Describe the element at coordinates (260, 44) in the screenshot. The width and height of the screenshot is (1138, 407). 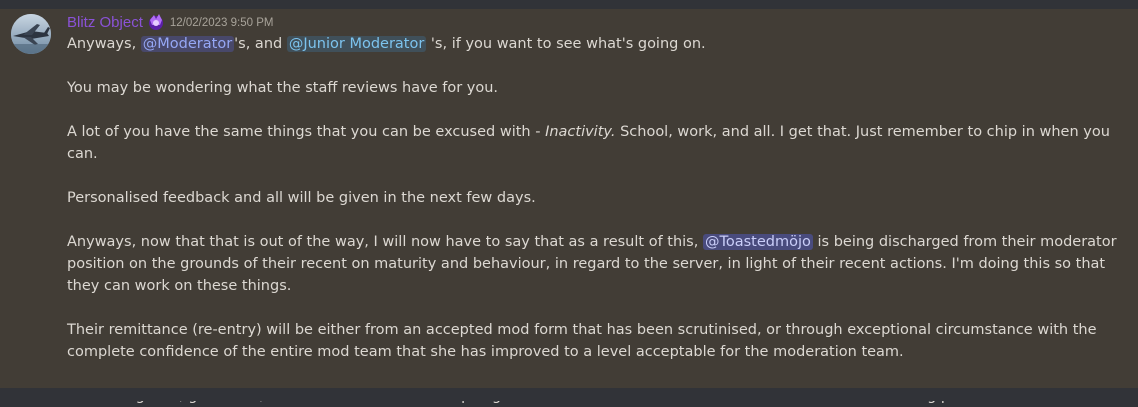
I see `text-segment: 's, and` at that location.